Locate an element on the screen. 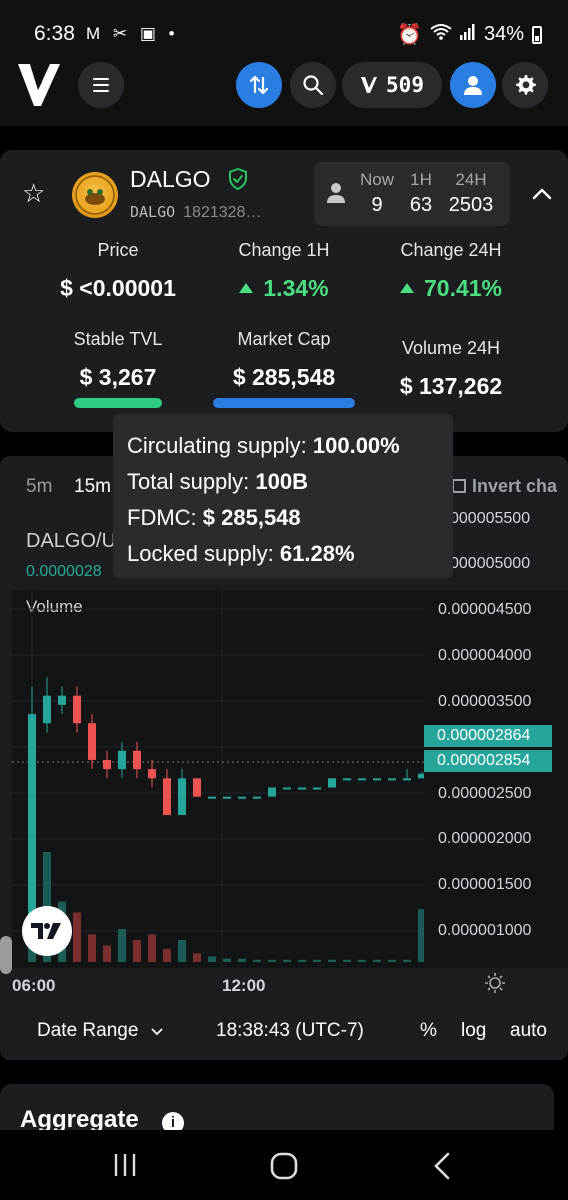 Image resolution: width=568 pixels, height=1200 pixels. menu-icon is located at coordinates (101, 79).